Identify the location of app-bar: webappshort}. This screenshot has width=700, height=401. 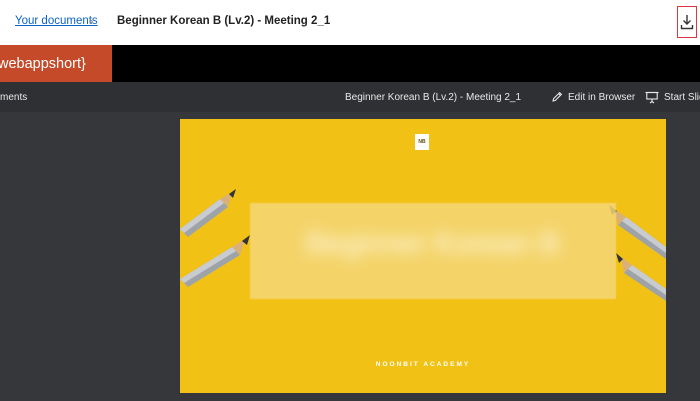
(350, 63).